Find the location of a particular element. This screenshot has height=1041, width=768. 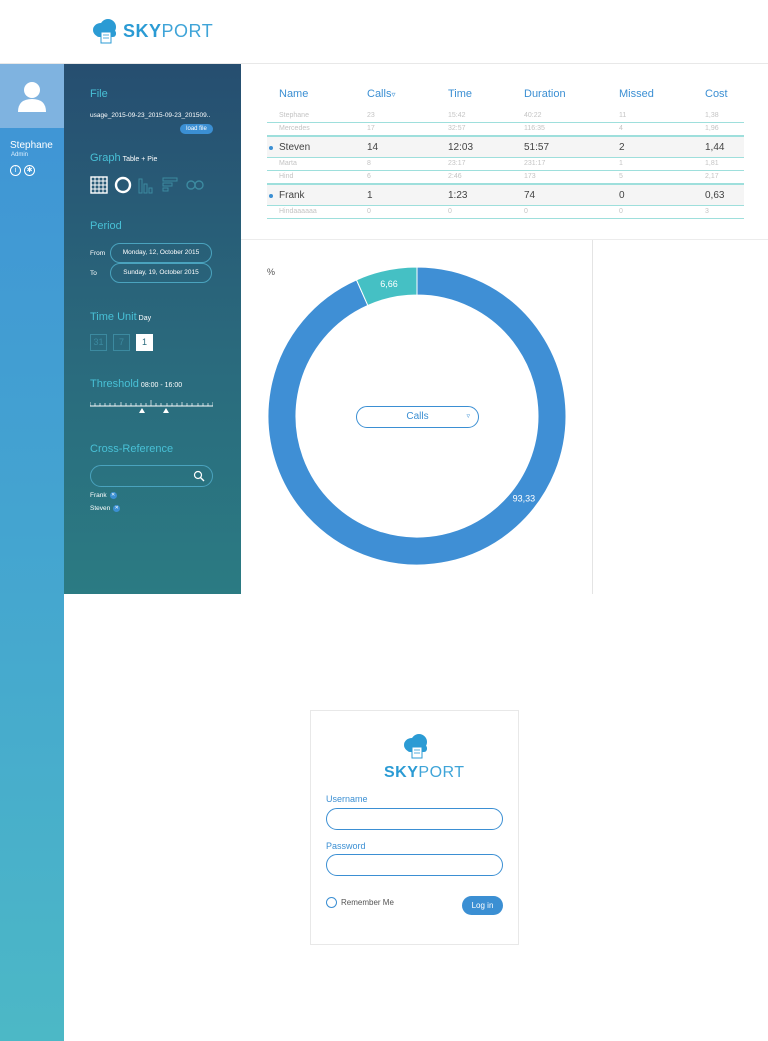

table-row: Marta 8 23:17 231:17 1 1,81 is located at coordinates (505, 164).